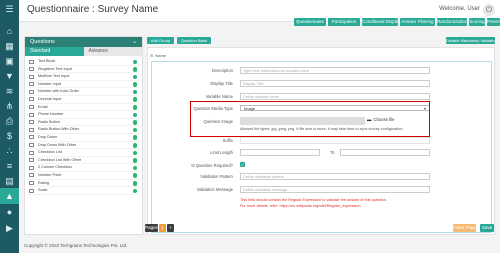  I want to click on chevron-down-icon: ⌄, so click(134, 42).